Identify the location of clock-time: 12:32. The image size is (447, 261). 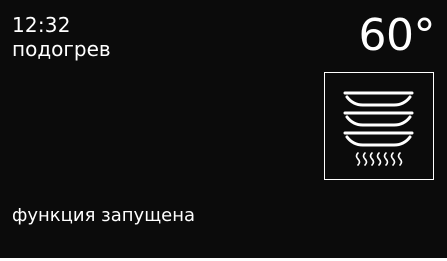
(41, 25).